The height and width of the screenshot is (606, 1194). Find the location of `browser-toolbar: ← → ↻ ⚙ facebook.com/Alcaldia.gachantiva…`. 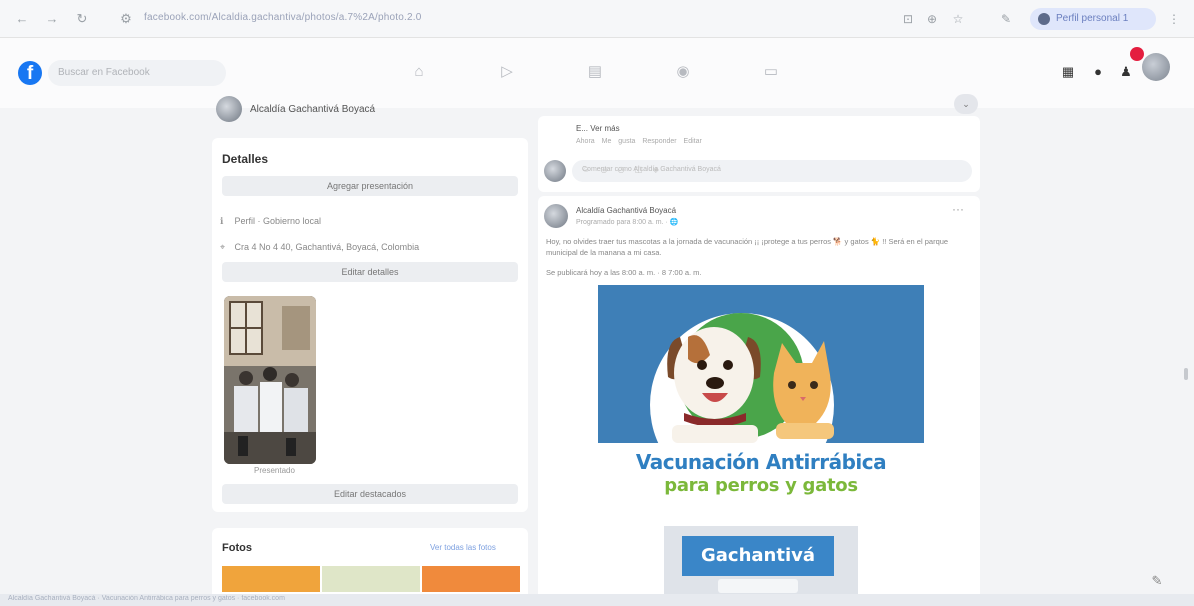

browser-toolbar: ← → ↻ ⚙ facebook.com/Alcaldia.gachantiva… is located at coordinates (597, 19).